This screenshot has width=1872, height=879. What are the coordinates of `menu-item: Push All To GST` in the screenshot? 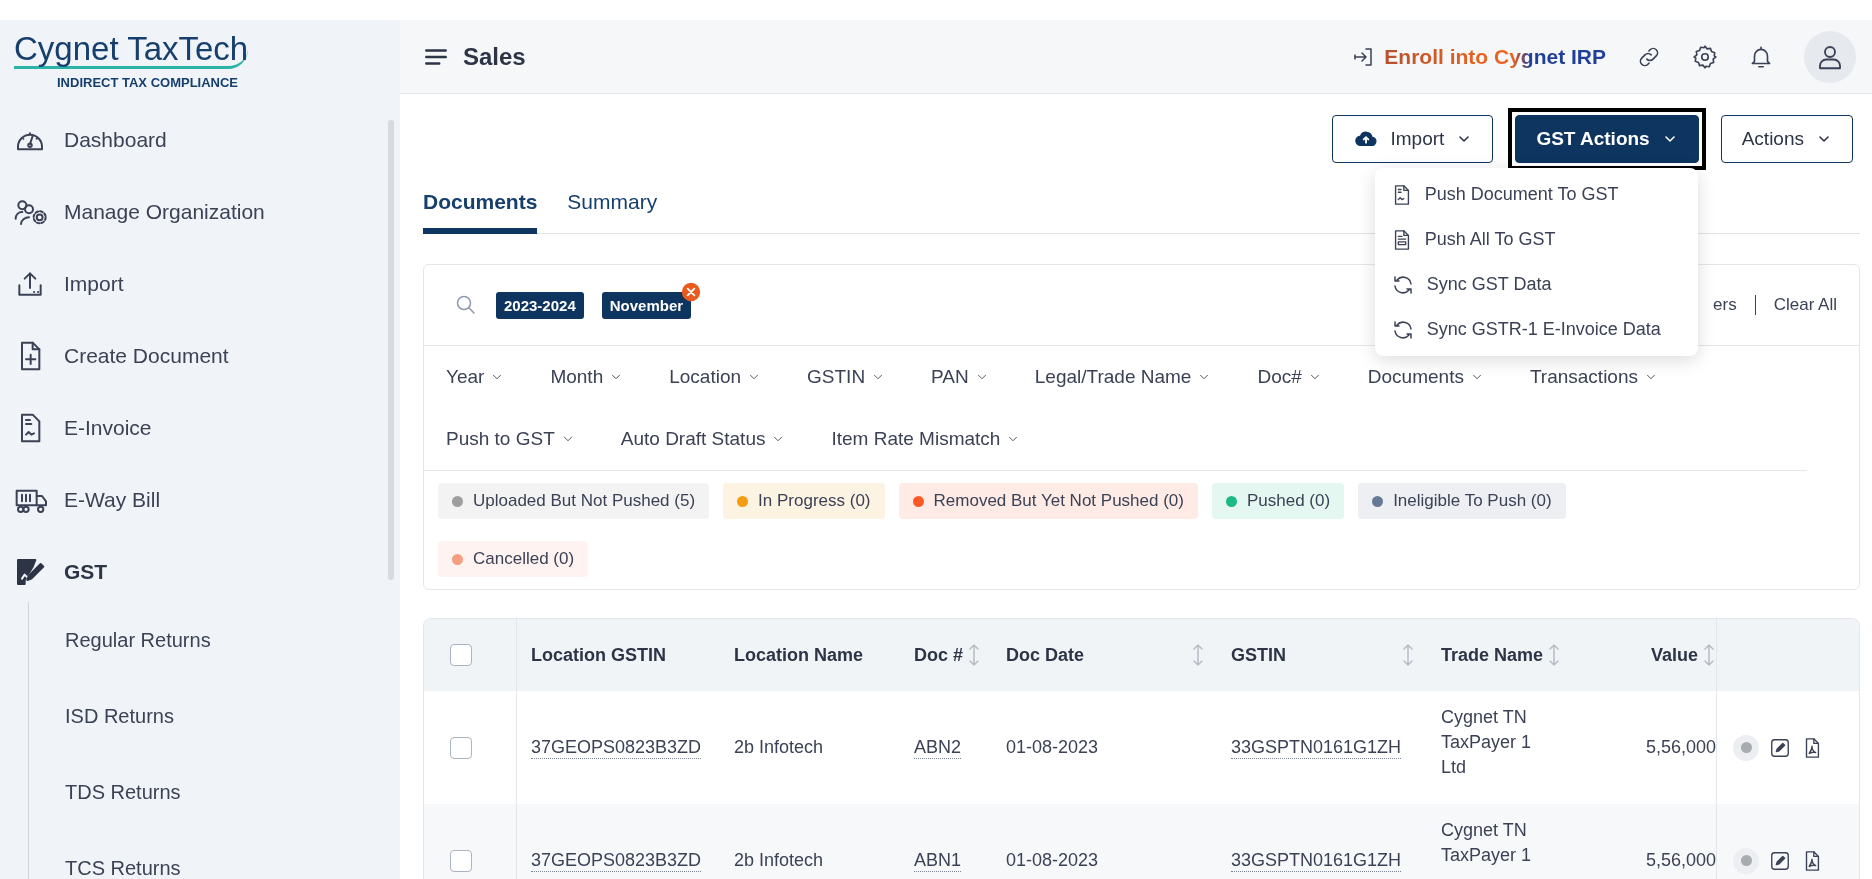 It's located at (1536, 239).